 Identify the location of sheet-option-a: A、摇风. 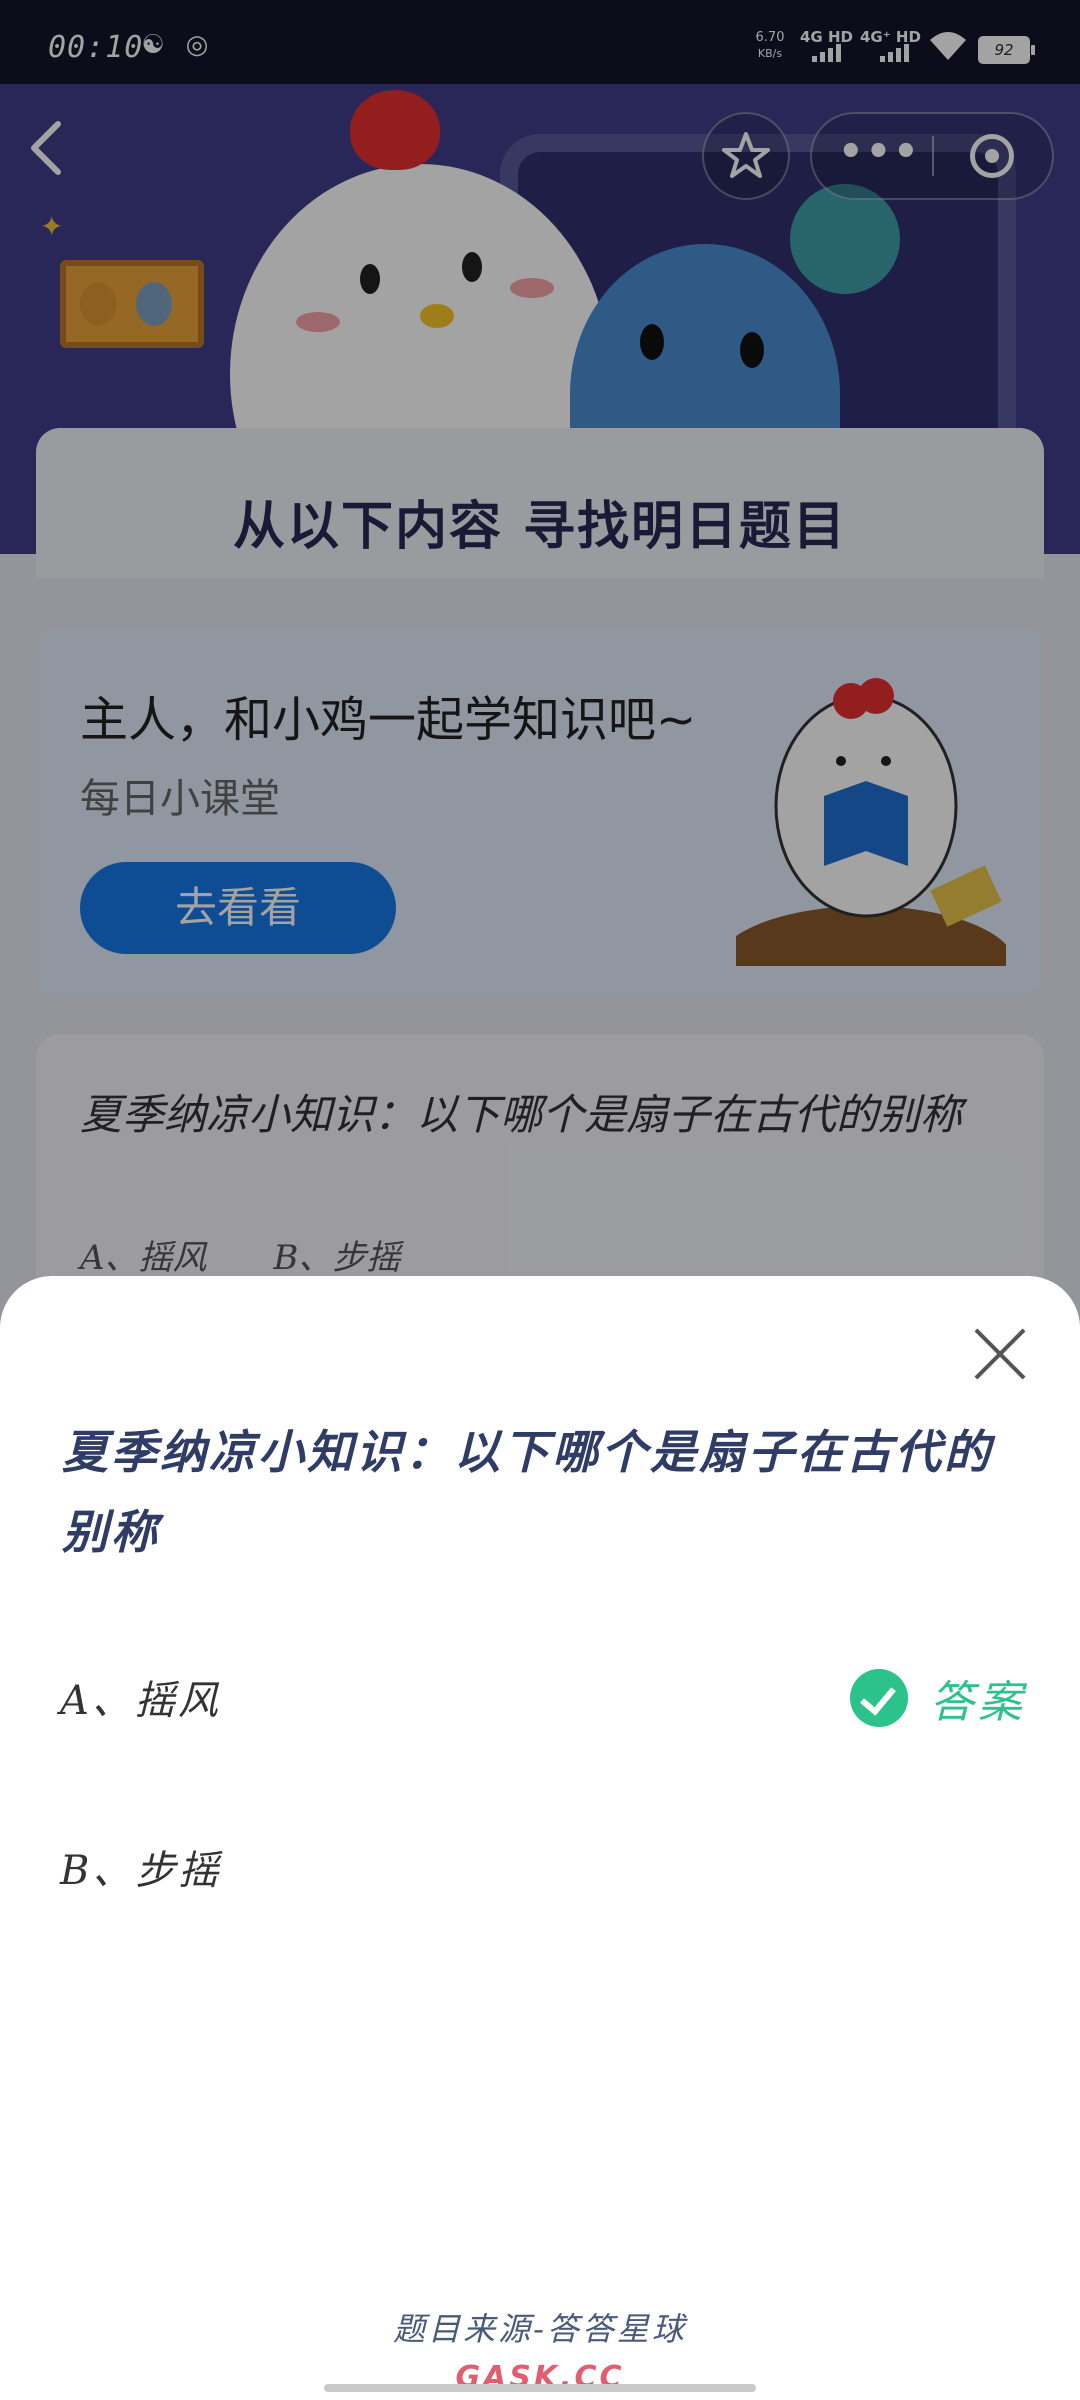
(140, 1701).